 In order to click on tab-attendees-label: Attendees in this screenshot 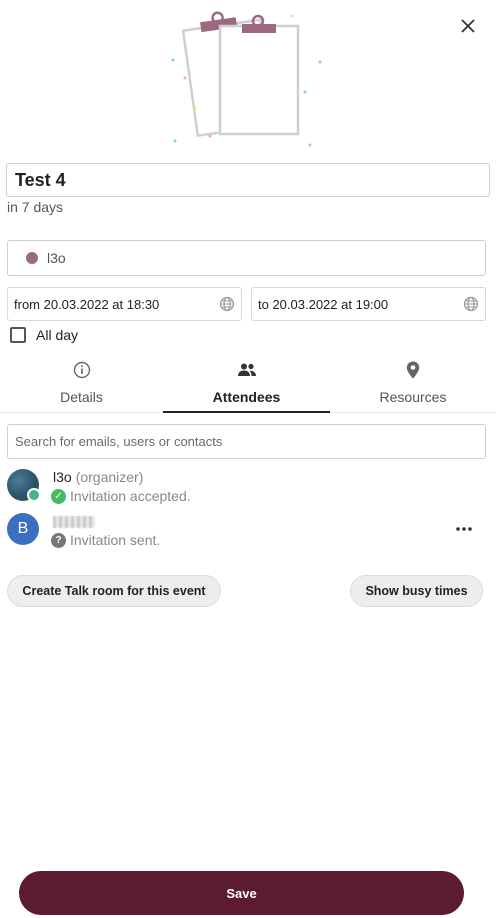, I will do `click(246, 397)`.